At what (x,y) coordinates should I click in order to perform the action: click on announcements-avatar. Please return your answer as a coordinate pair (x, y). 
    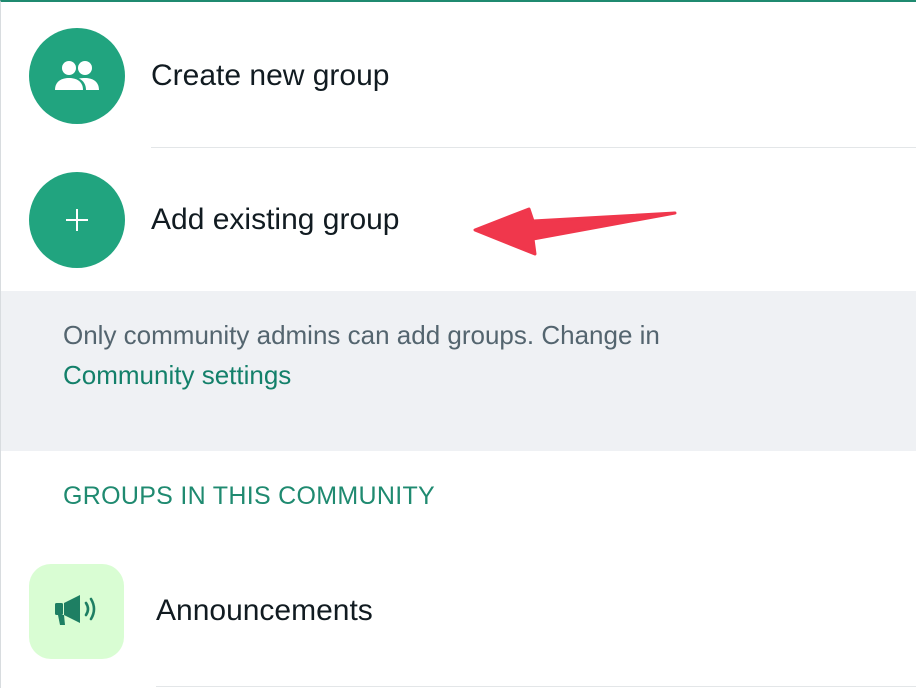
    Looking at the image, I should click on (76, 611).